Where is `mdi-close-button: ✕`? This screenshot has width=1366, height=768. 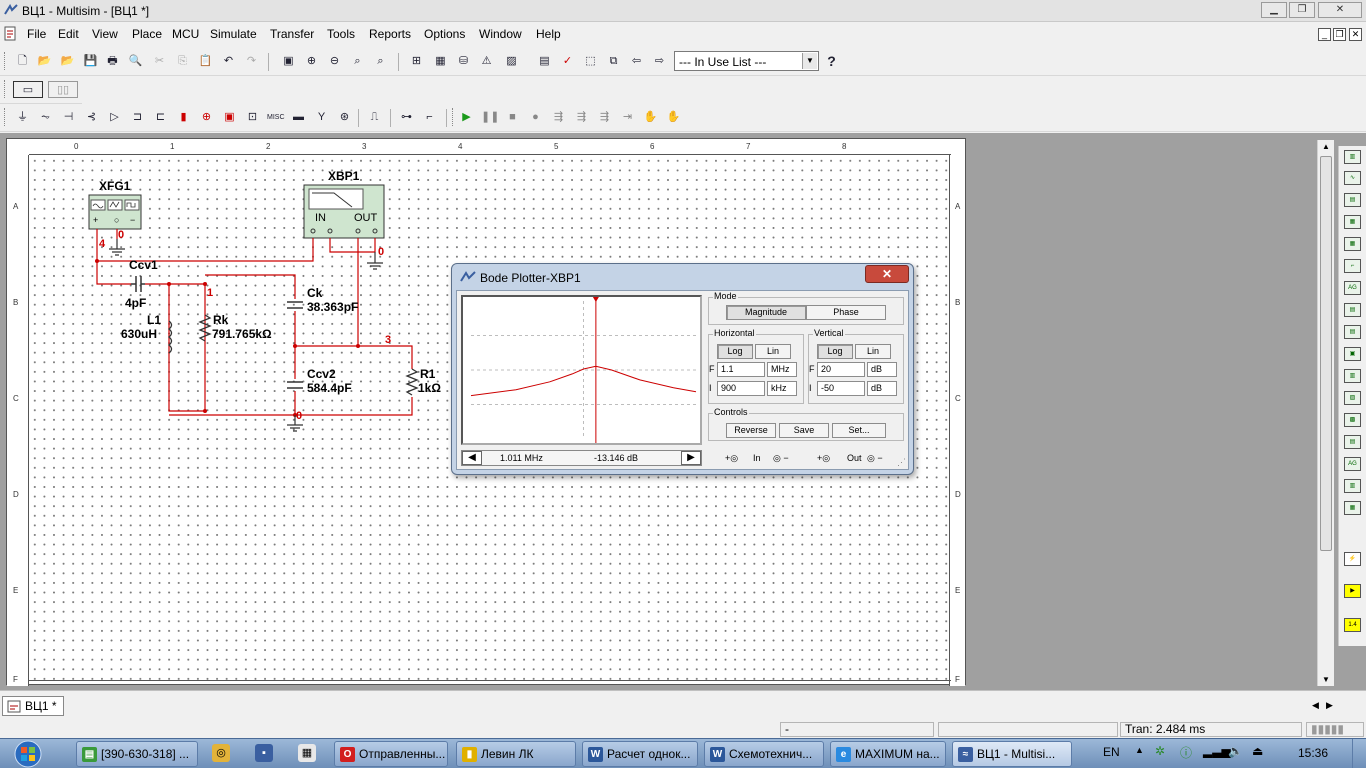 mdi-close-button: ✕ is located at coordinates (1355, 34).